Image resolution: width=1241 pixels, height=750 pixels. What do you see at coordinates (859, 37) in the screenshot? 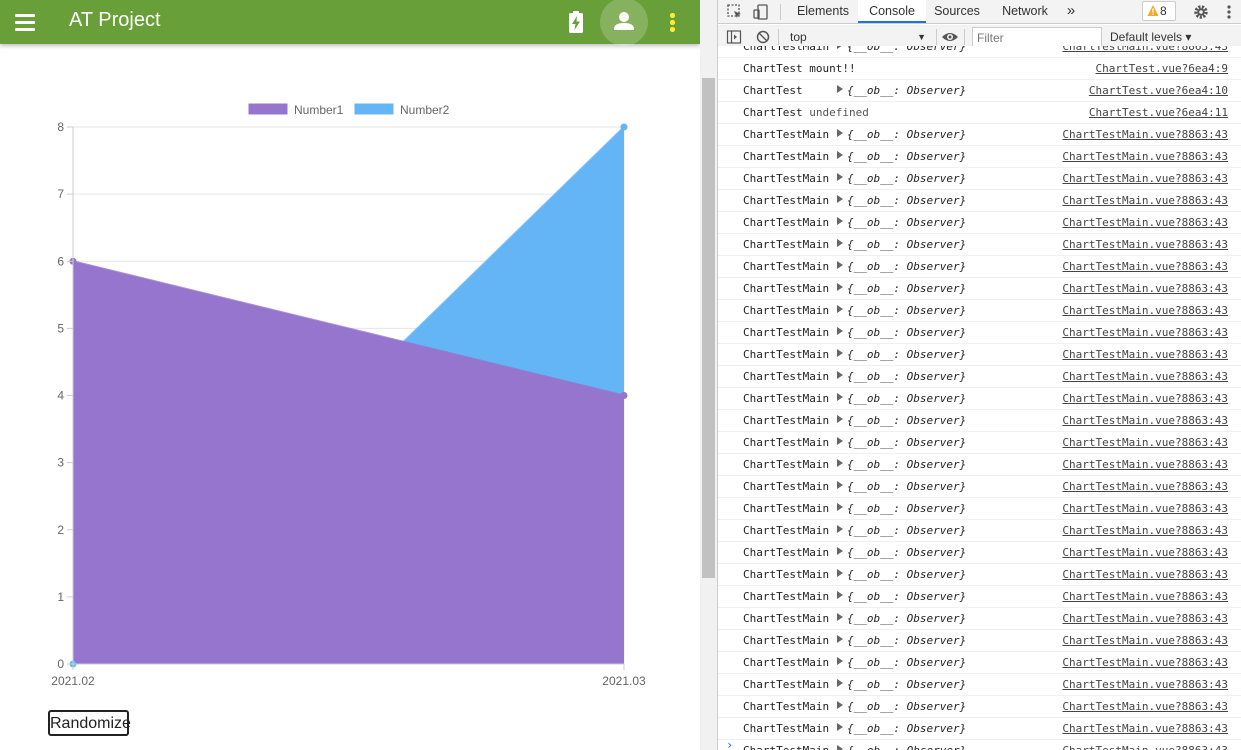
I see `context-selector: top ▼` at bounding box center [859, 37].